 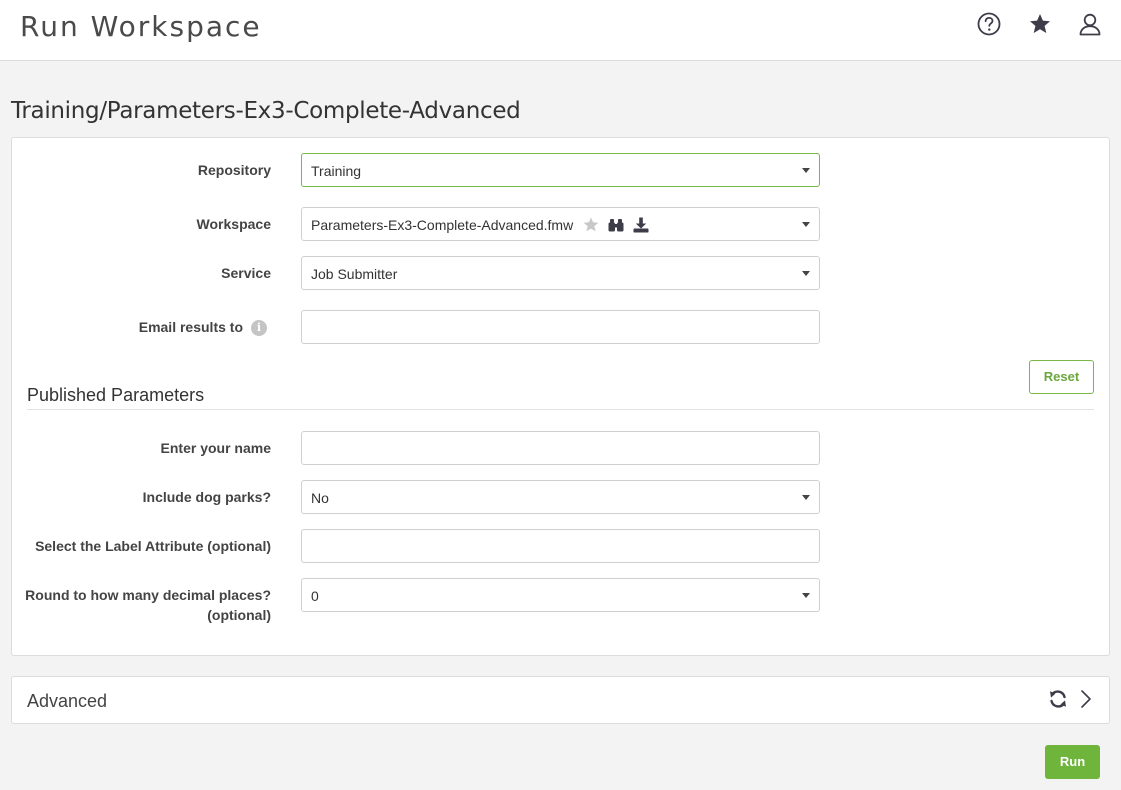 What do you see at coordinates (315, 596) in the screenshot?
I see `decimals-value: 0` at bounding box center [315, 596].